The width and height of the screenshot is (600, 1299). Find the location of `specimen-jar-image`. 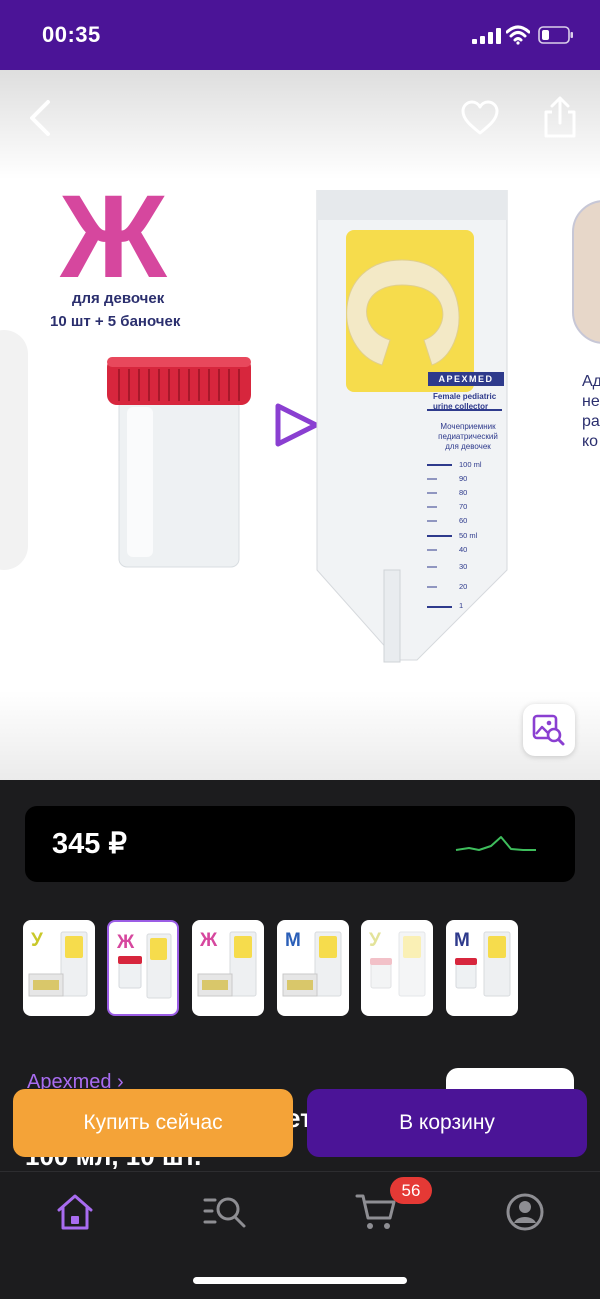

specimen-jar-image is located at coordinates (179, 462).